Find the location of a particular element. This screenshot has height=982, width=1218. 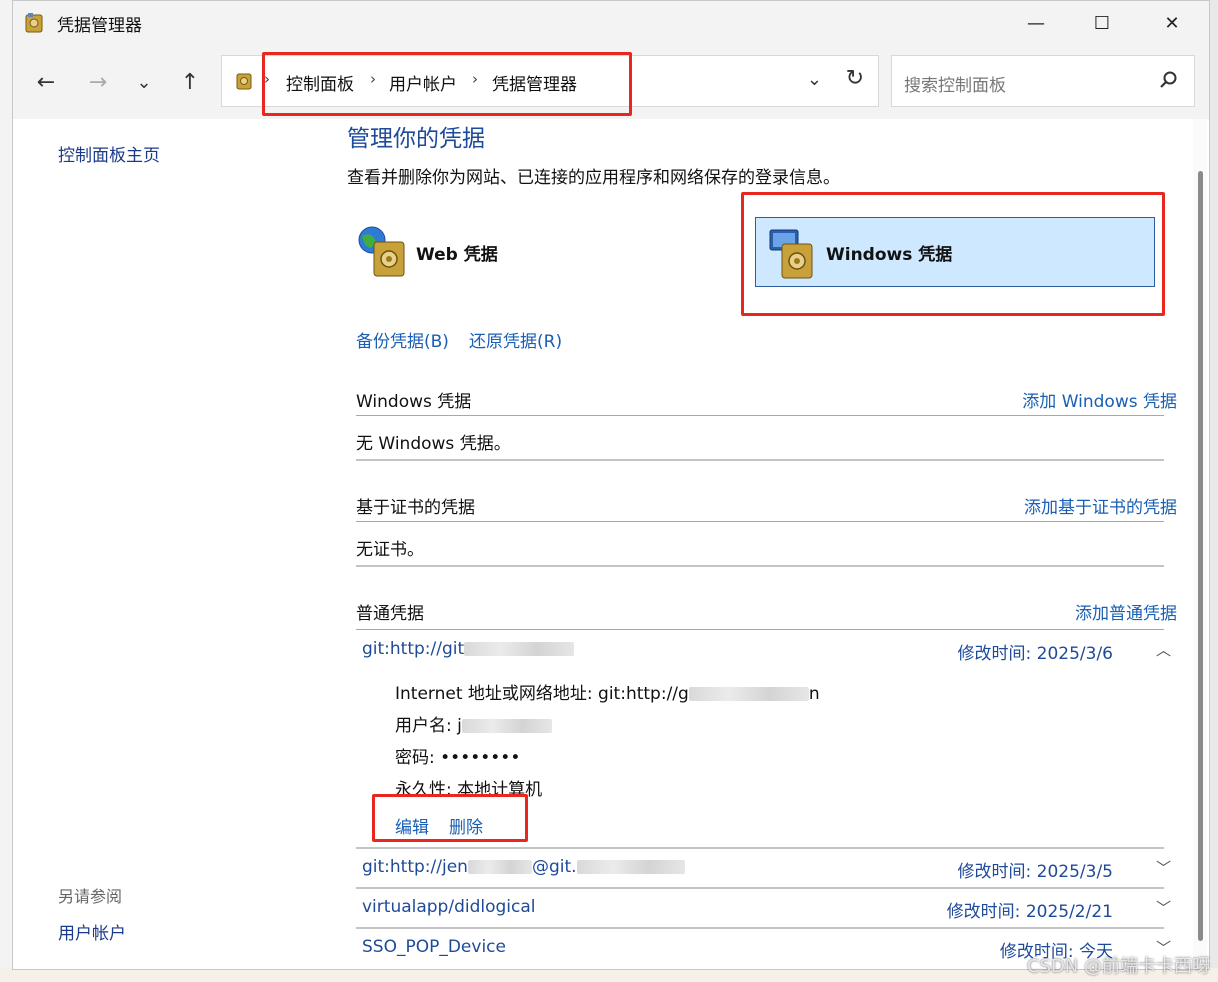

back-button: ← is located at coordinates (46, 82).